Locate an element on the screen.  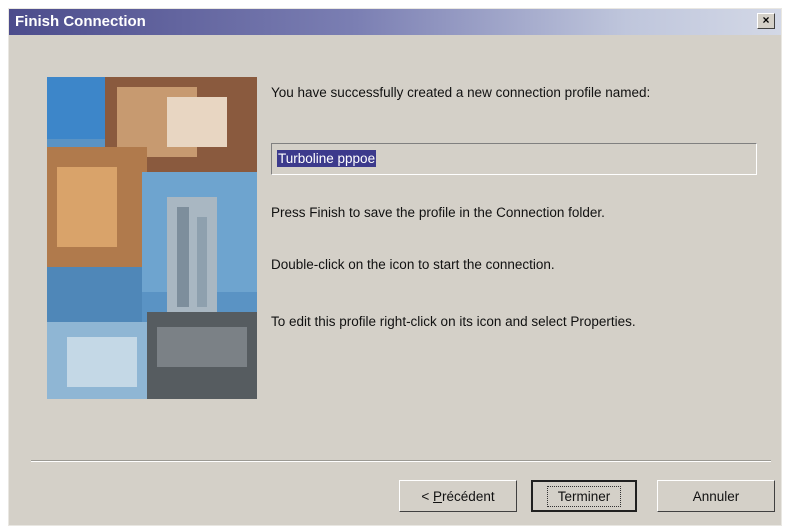
cancel-button: Annuler is located at coordinates (716, 496).